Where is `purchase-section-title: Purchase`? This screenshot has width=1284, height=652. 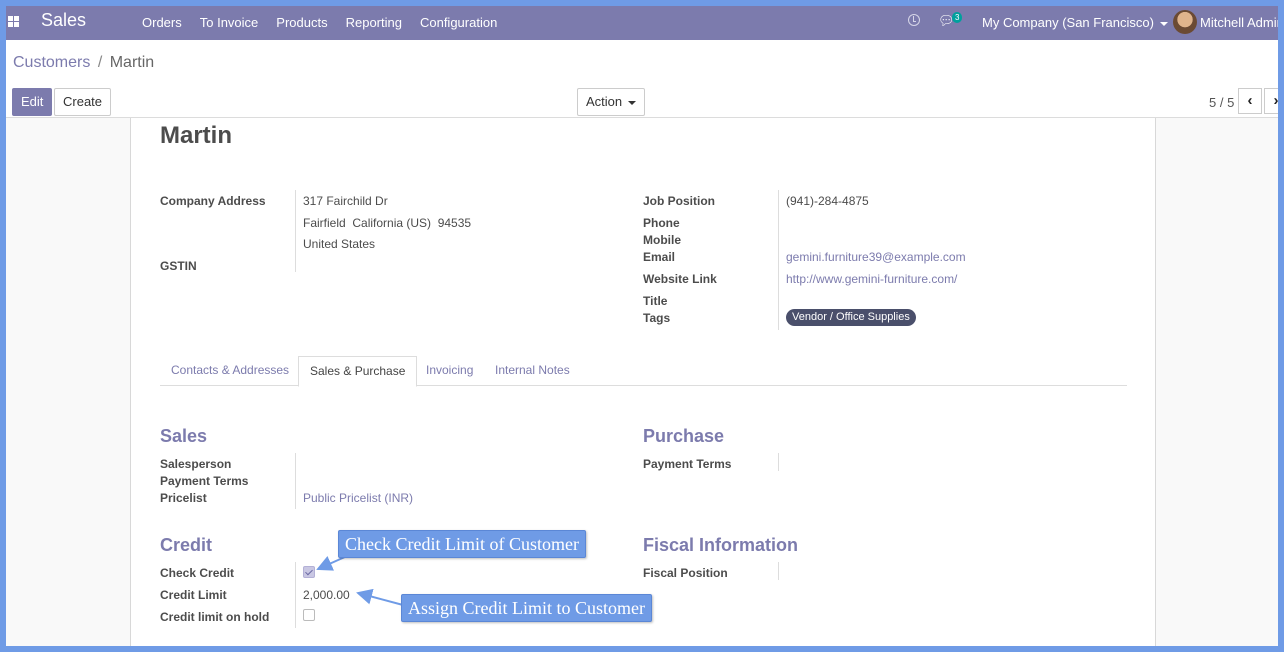 purchase-section-title: Purchase is located at coordinates (684, 436).